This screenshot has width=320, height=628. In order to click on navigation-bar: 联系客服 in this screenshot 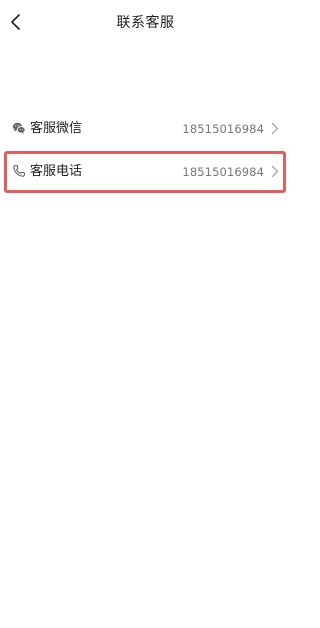, I will do `click(145, 23)`.